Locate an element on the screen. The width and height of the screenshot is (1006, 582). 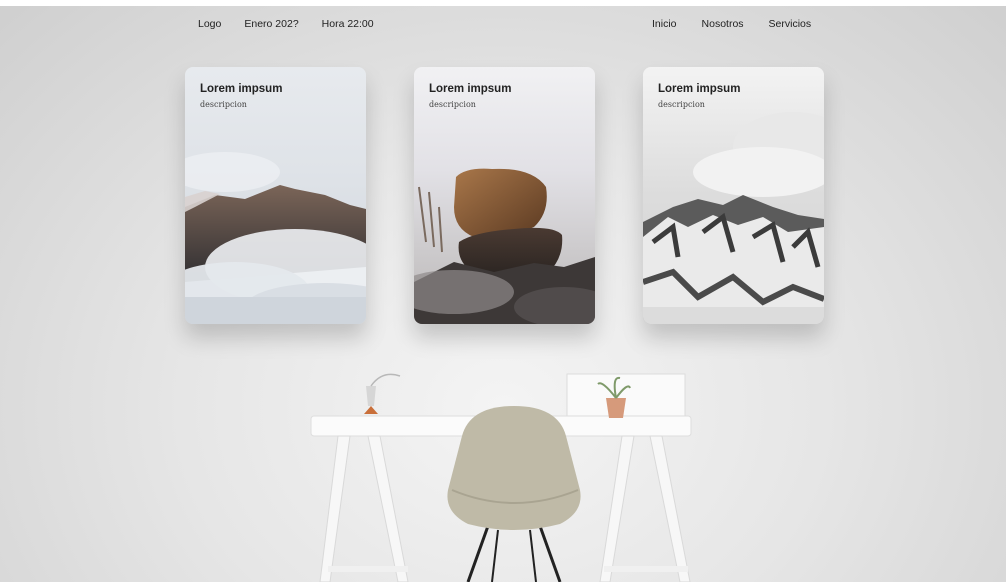
main-nav: Inicio Nosotros Servicios is located at coordinates (744, 24).